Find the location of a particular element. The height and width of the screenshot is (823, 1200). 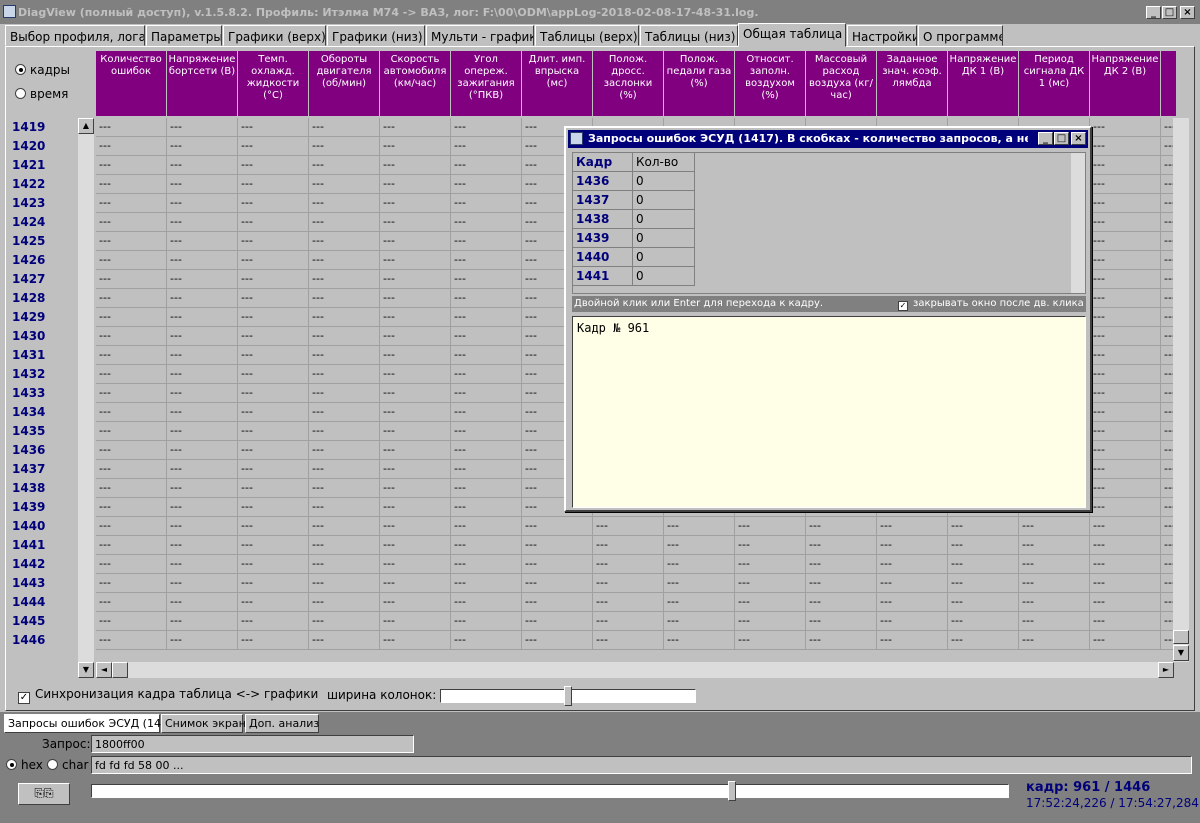

tab-ecu-error-requests: Запросы ошибок ЭСУД (1417) is located at coordinates (91, 723).